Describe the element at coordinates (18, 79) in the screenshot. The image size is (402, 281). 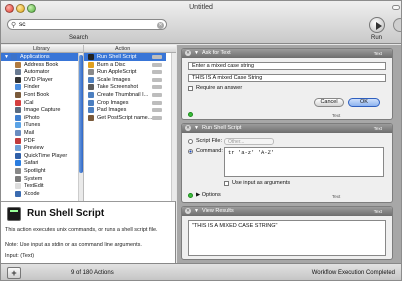
I see `dvd-player-icon` at that location.